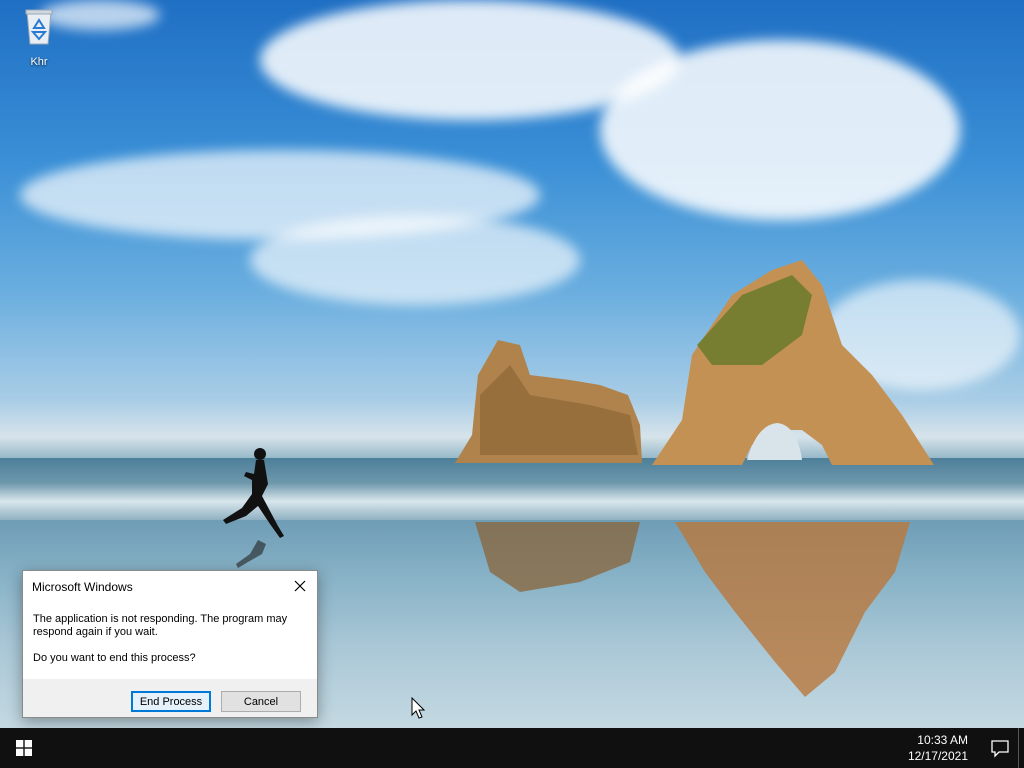  Describe the element at coordinates (39, 26) in the screenshot. I see `recycle-bin-icon` at that location.